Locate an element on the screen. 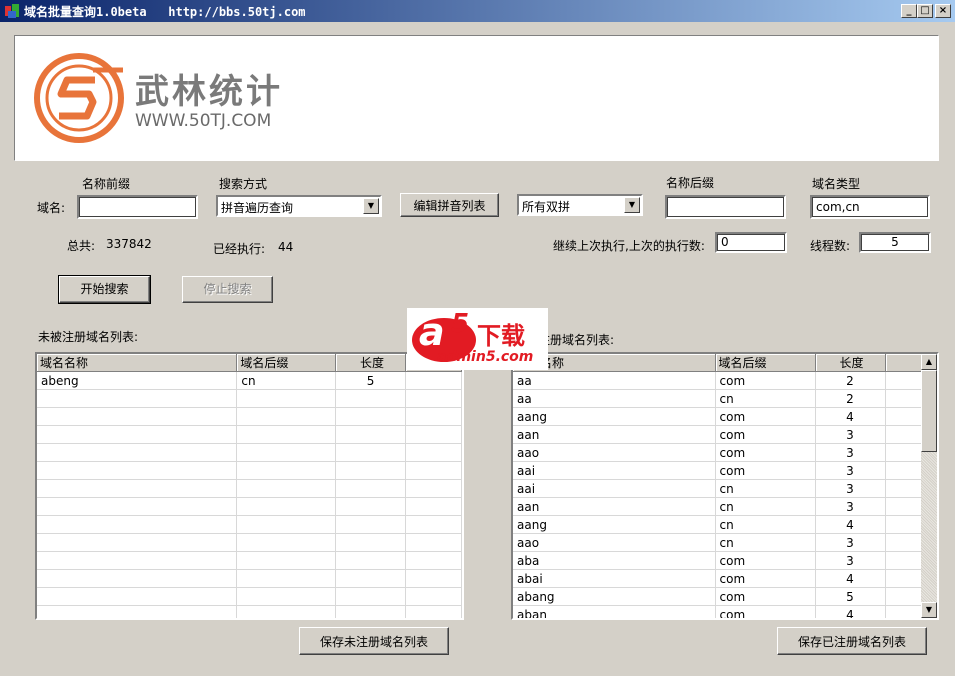 Image resolution: width=955 pixels, height=676 pixels. vertical-scrollbar: ▲ ▼ is located at coordinates (929, 486).